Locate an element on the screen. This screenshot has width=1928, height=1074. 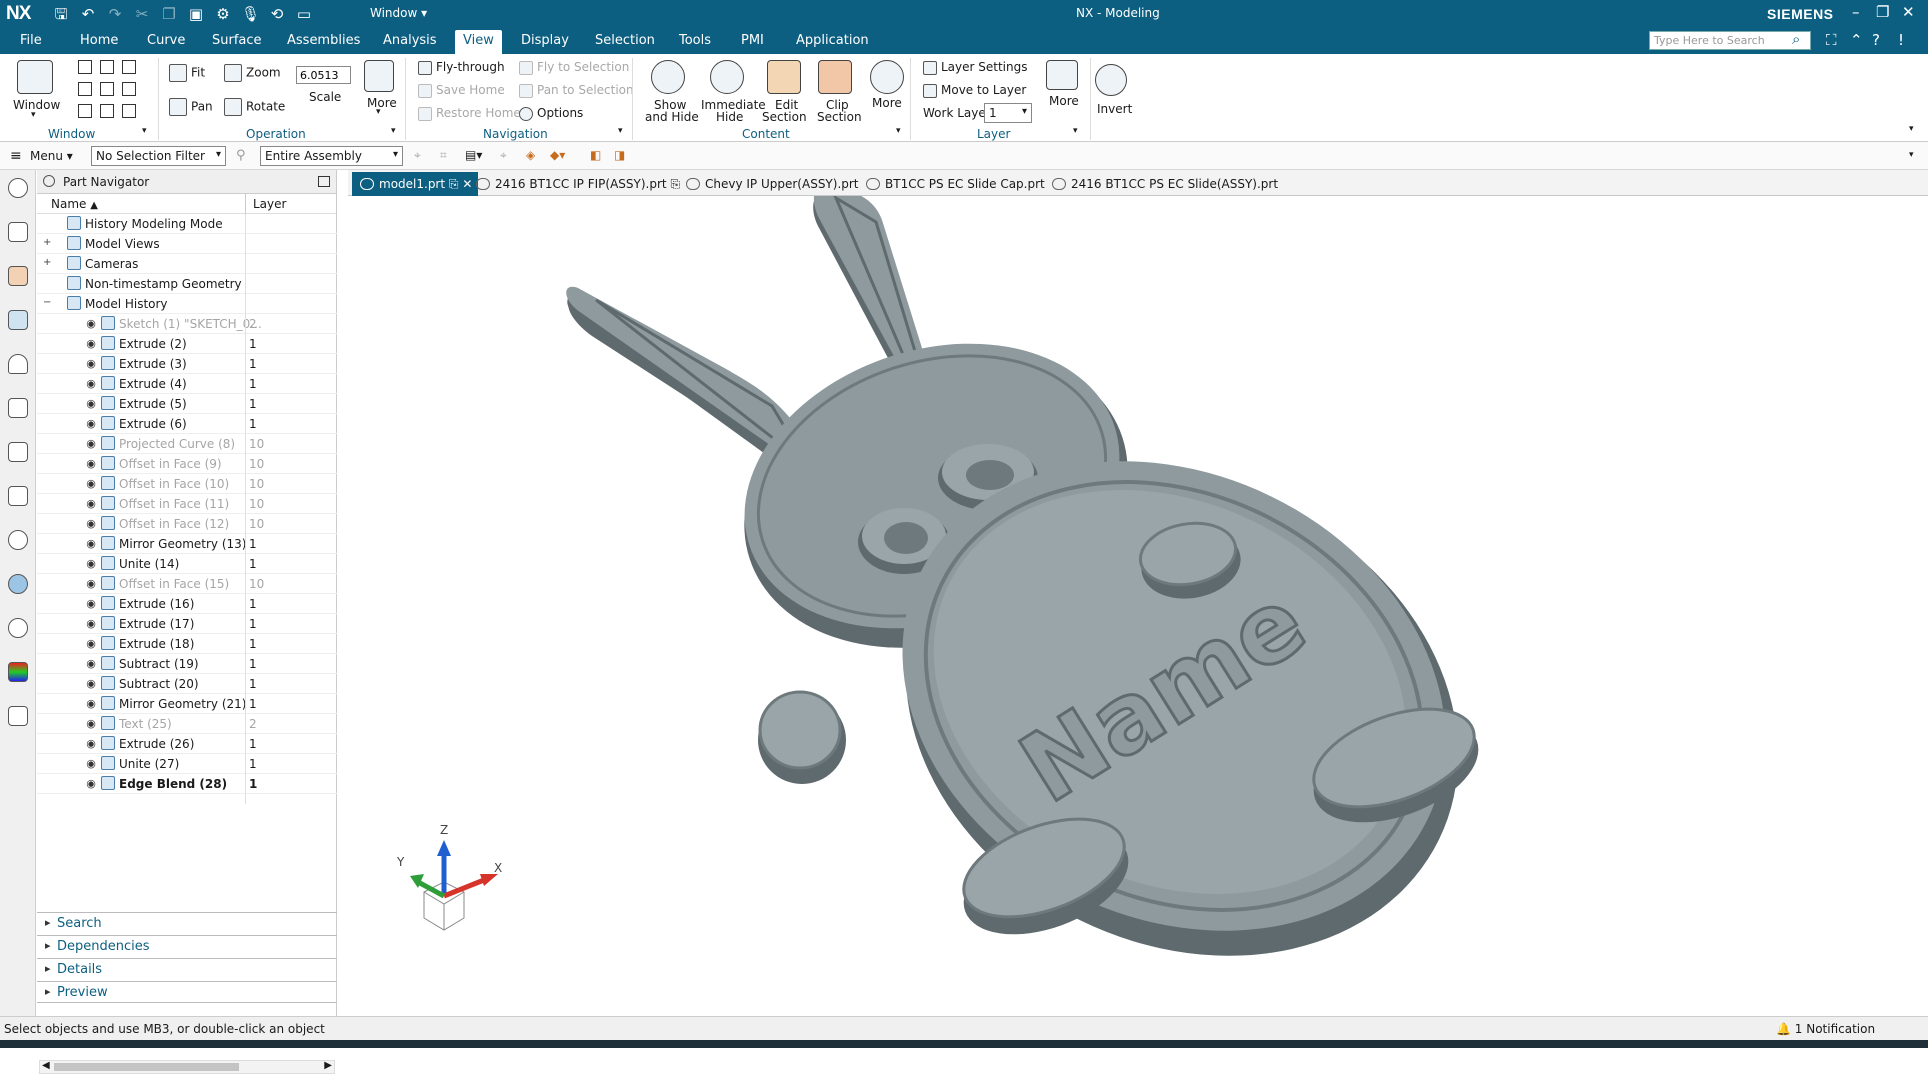
layout-single-icon is located at coordinates (85, 67).